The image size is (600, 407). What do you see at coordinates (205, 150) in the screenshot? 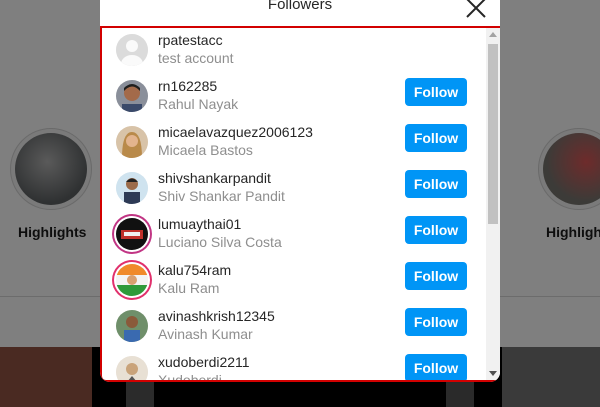
I see `full-name: Micaela Bastos` at bounding box center [205, 150].